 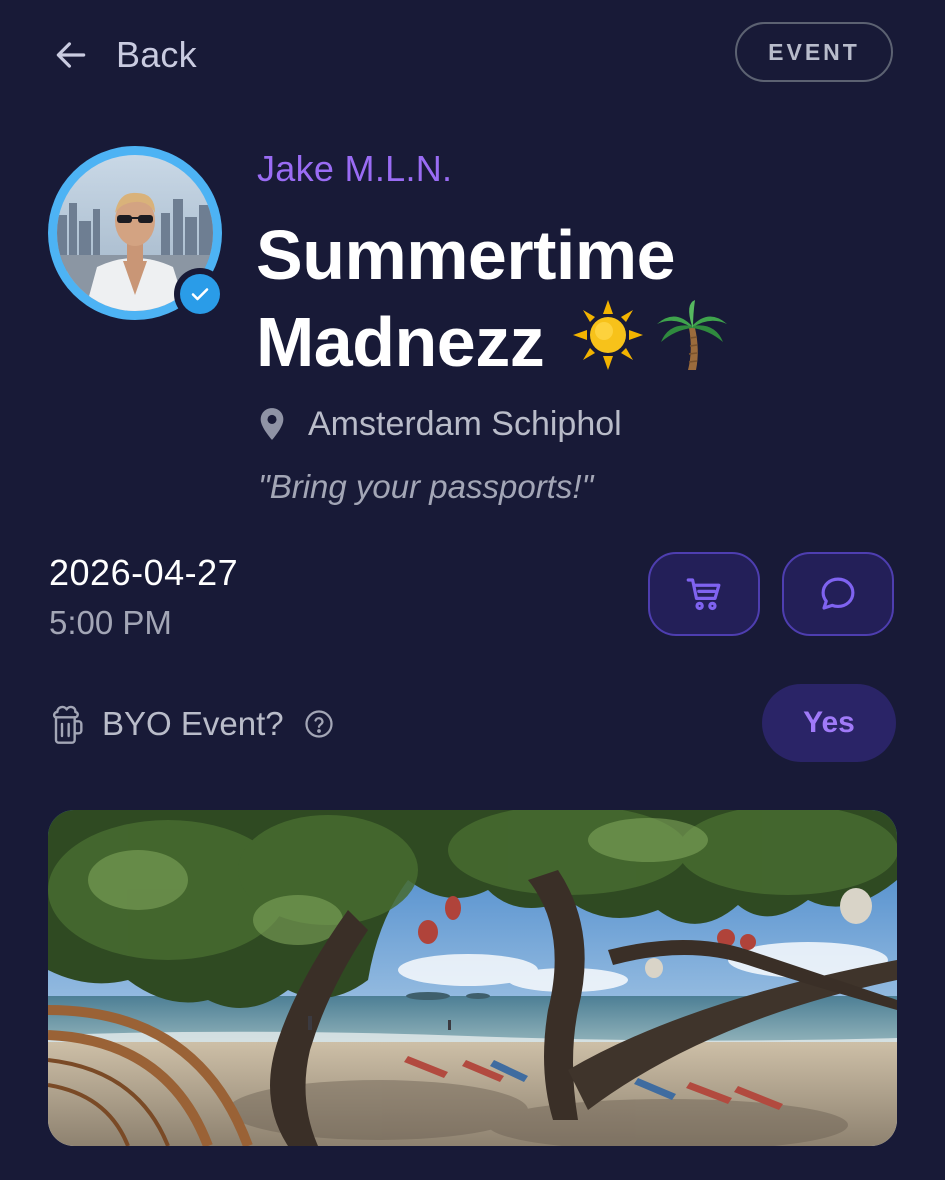 I want to click on event-type-badge: EVENT, so click(x=814, y=52).